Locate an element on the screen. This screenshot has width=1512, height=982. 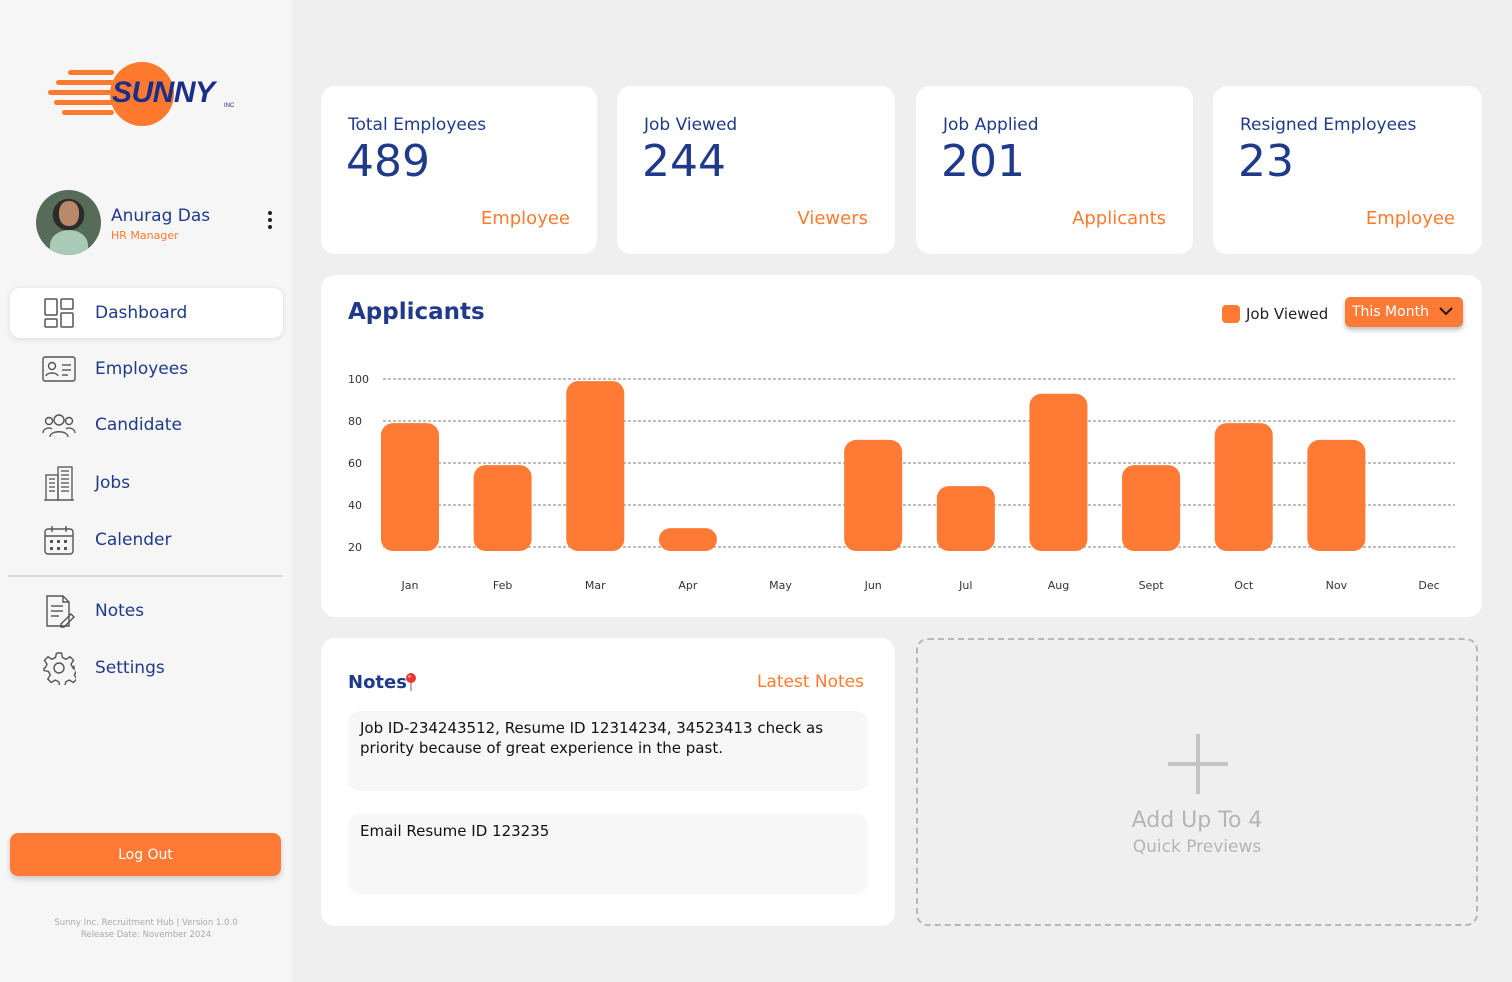
gear-icon is located at coordinates (59, 668).